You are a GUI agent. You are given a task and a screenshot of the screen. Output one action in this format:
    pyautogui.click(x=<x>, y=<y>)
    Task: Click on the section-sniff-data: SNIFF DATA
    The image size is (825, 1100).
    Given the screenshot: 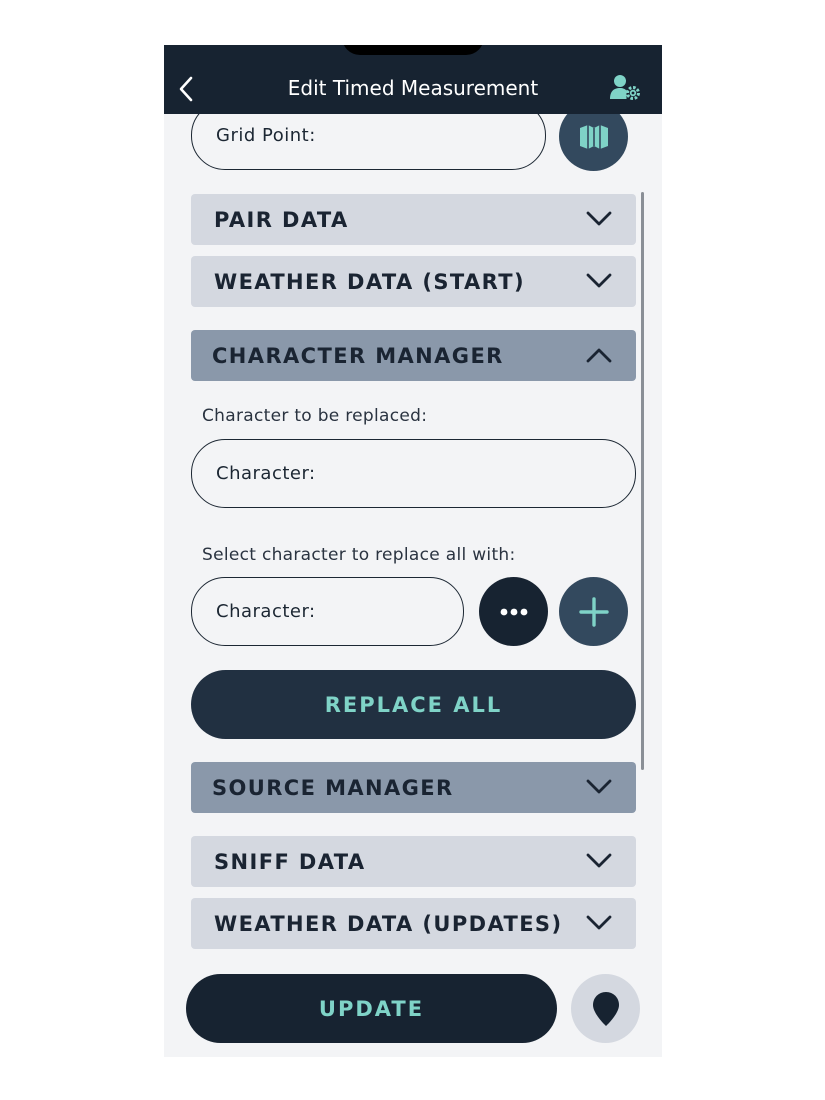 What is the action you would take?
    pyautogui.click(x=413, y=861)
    